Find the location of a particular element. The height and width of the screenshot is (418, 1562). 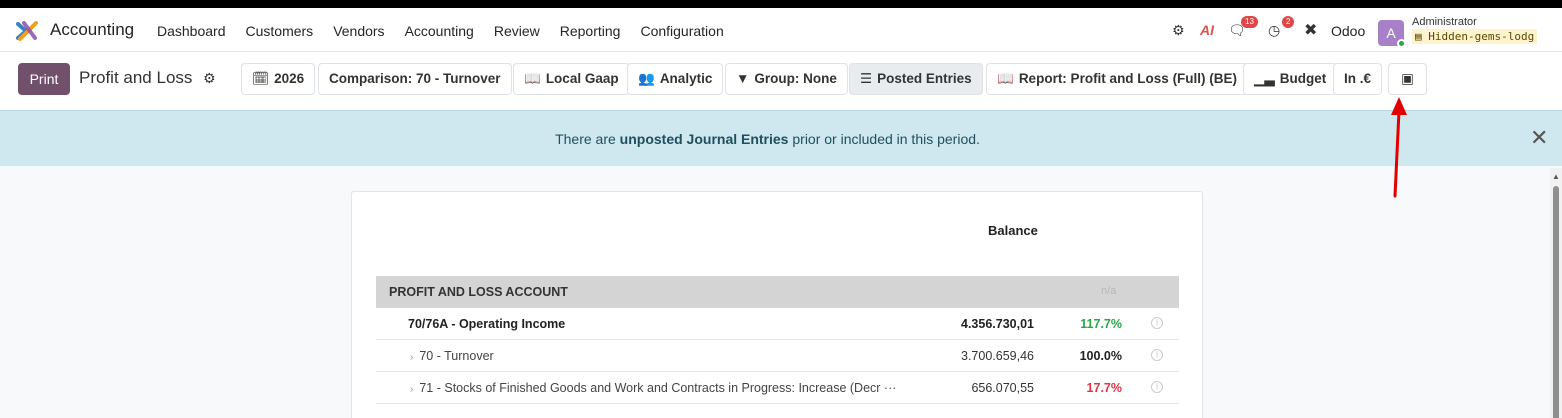

sliders-icon: ☰ is located at coordinates (866, 78).